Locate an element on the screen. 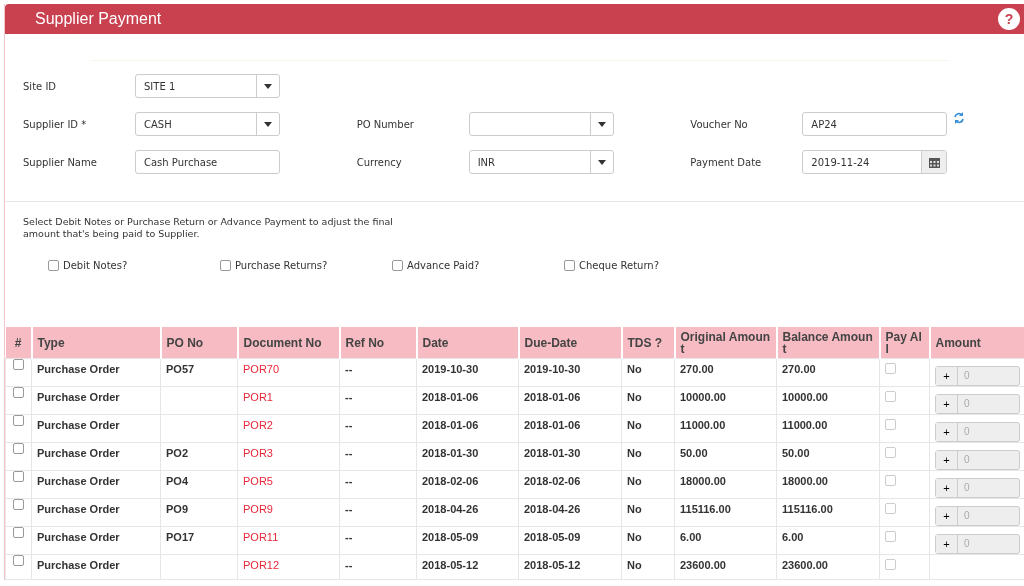 The width and height of the screenshot is (1024, 586). table-cell: 2018-01-30 is located at coordinates (552, 453).